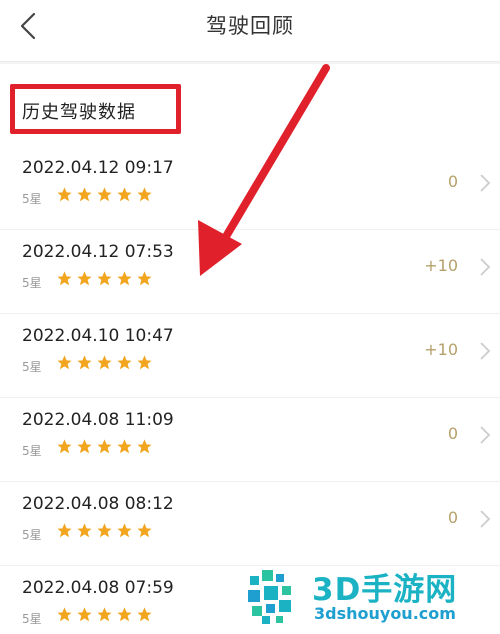 This screenshot has height=634, width=500. I want to click on record-row: 2022.04.10 10:47 5星 +10, so click(250, 356).